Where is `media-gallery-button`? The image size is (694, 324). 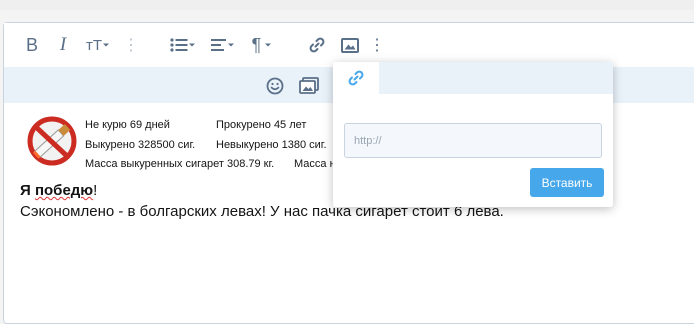
media-gallery-button is located at coordinates (309, 86).